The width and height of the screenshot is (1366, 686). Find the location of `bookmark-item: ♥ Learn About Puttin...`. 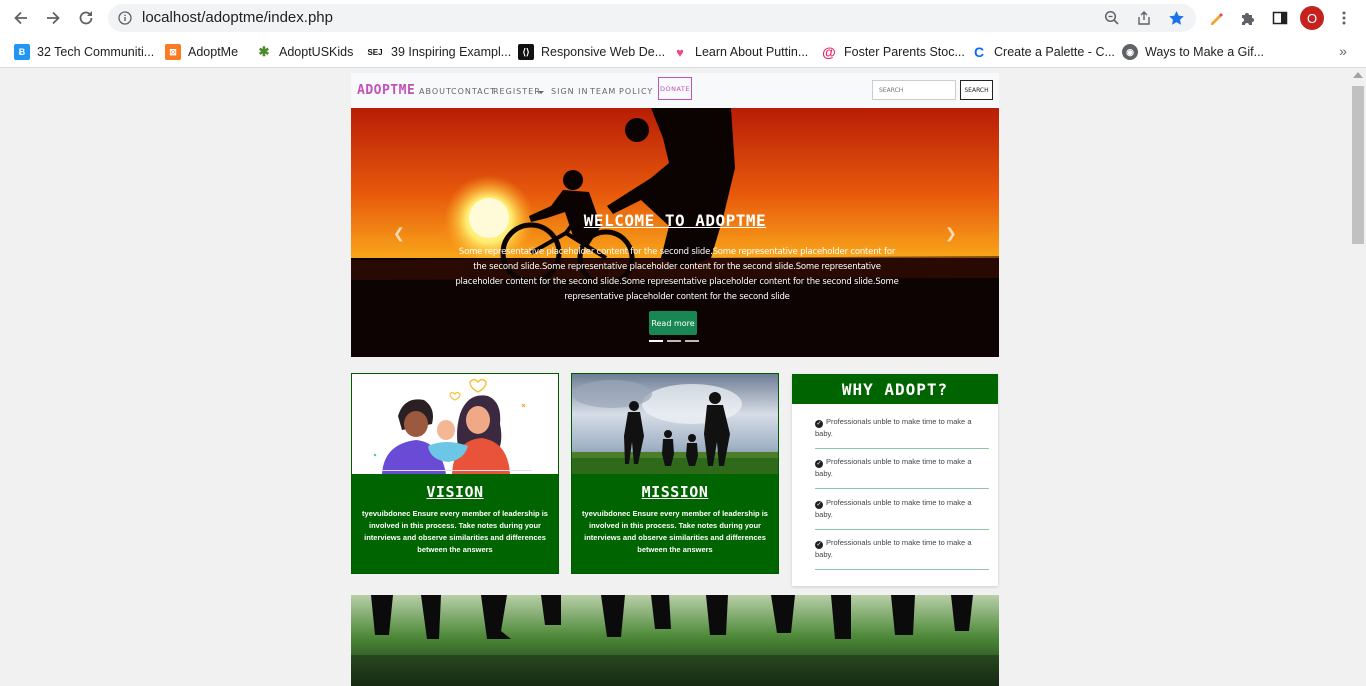

bookmark-item: ♥ Learn About Puttin... is located at coordinates (740, 52).